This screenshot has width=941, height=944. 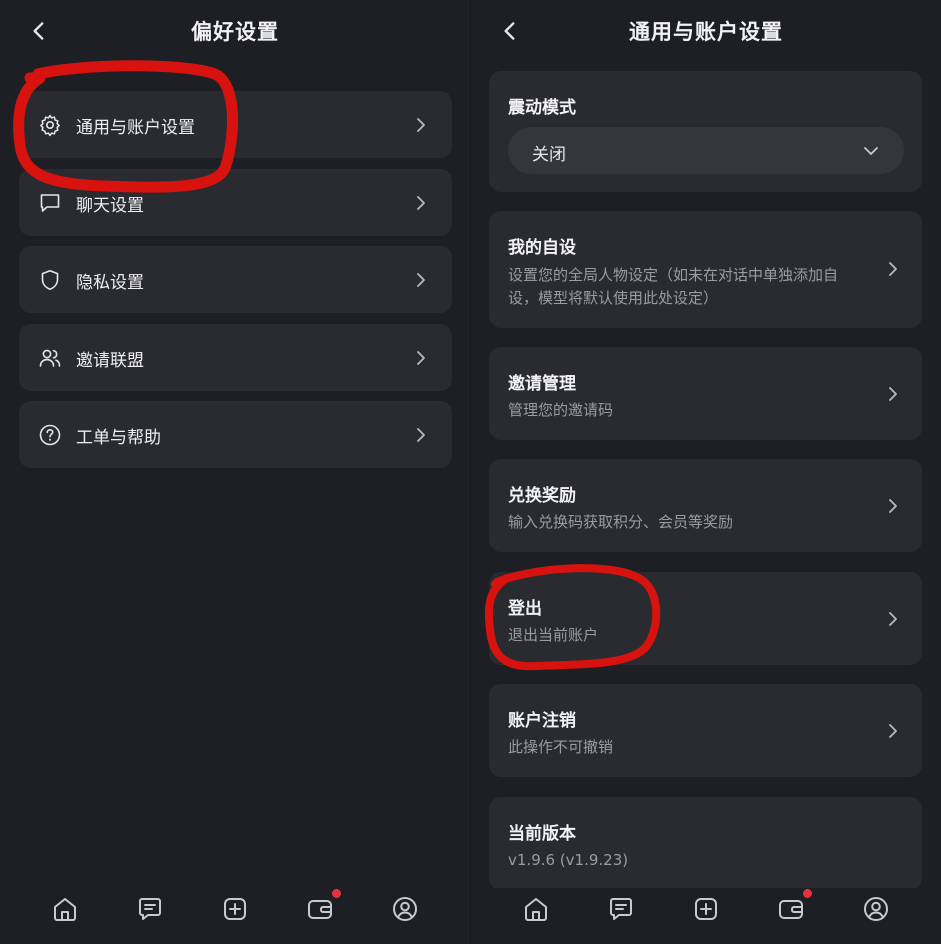 What do you see at coordinates (110, 361) in the screenshot?
I see `menu-item-label: 邀请联盟` at bounding box center [110, 361].